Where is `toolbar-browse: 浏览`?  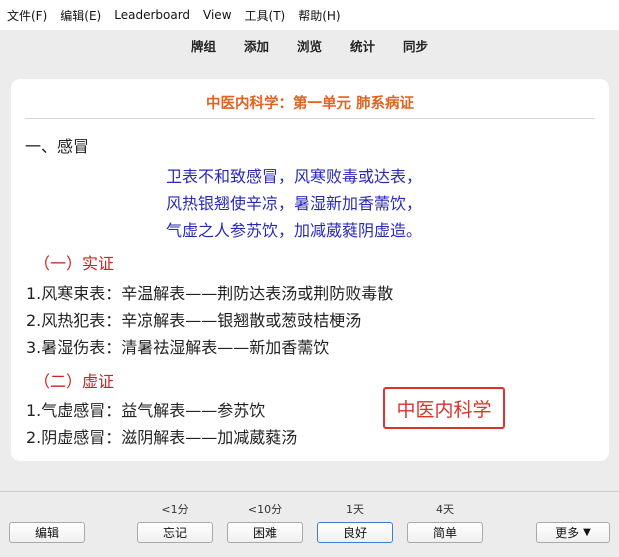
toolbar-browse: 浏览 is located at coordinates (309, 45).